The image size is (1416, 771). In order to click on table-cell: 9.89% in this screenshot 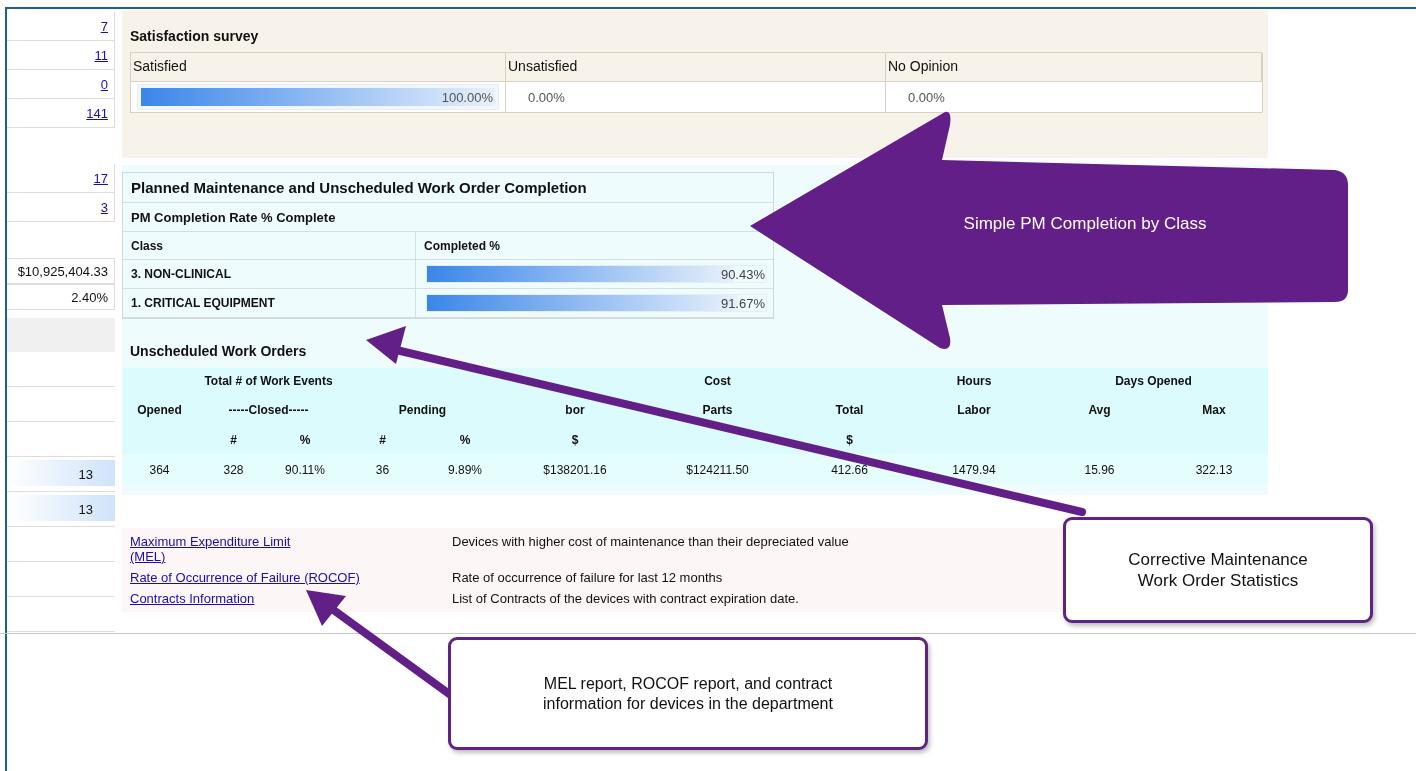, I will do `click(465, 470)`.